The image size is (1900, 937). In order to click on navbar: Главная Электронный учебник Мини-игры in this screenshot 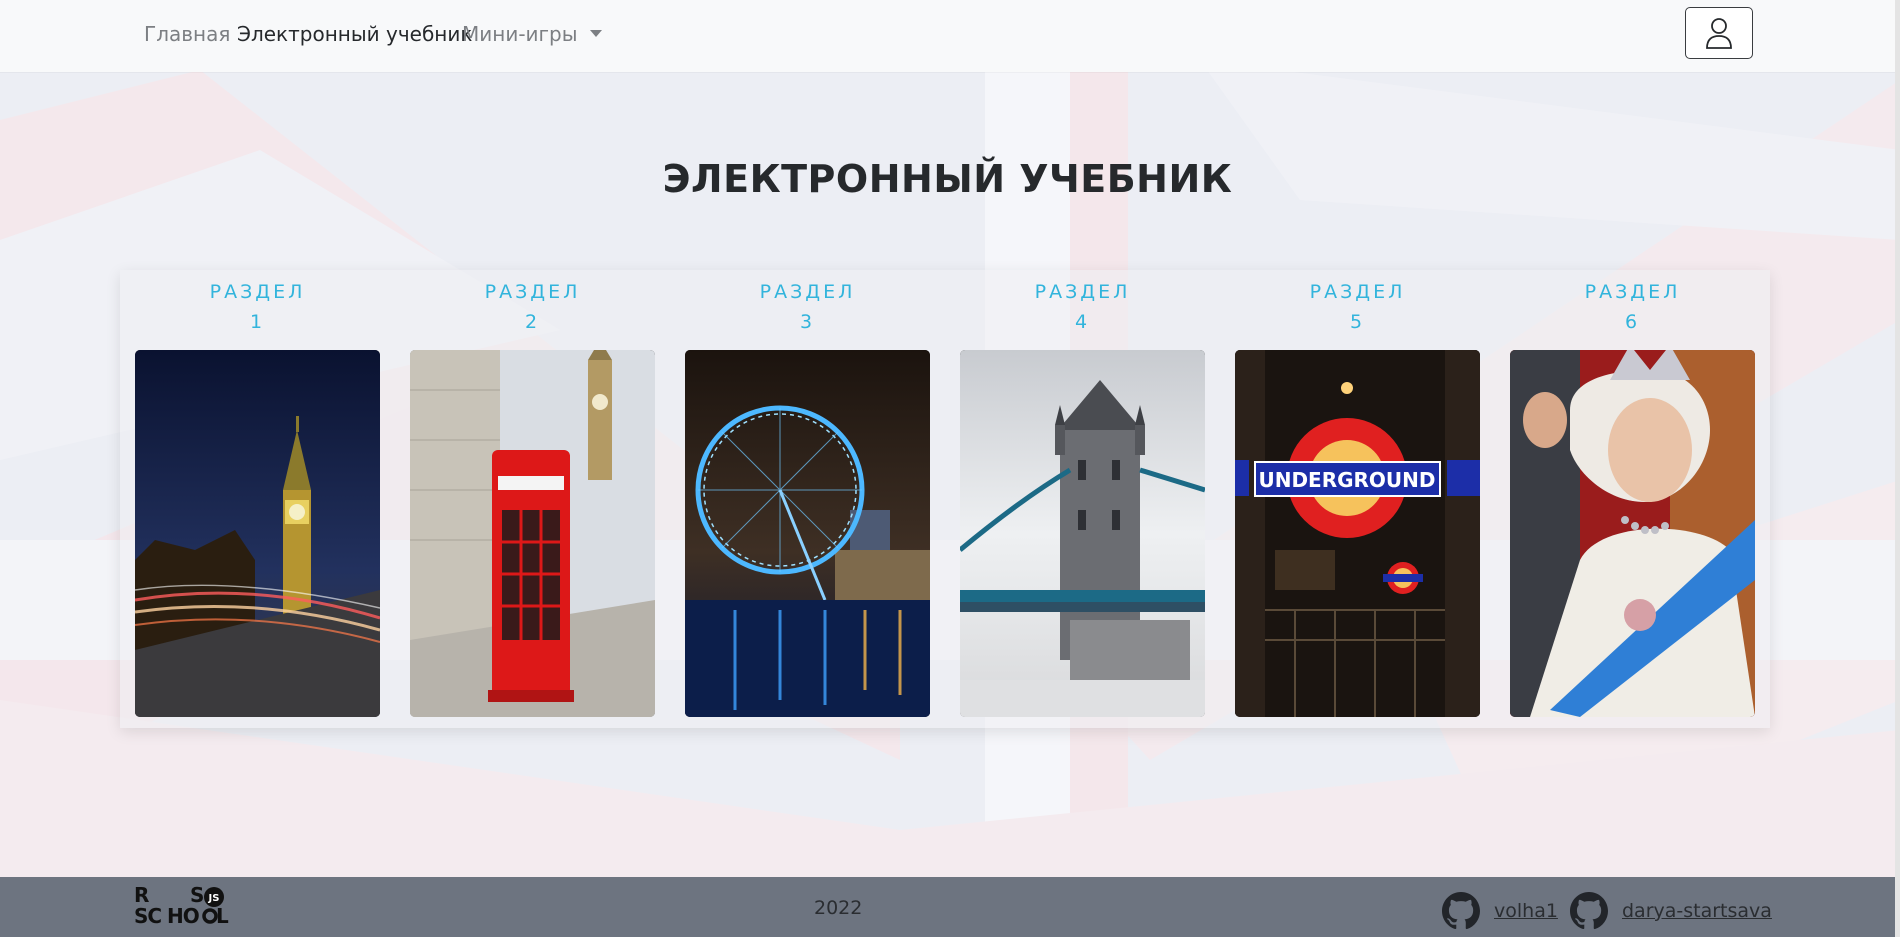, I will do `click(947, 36)`.